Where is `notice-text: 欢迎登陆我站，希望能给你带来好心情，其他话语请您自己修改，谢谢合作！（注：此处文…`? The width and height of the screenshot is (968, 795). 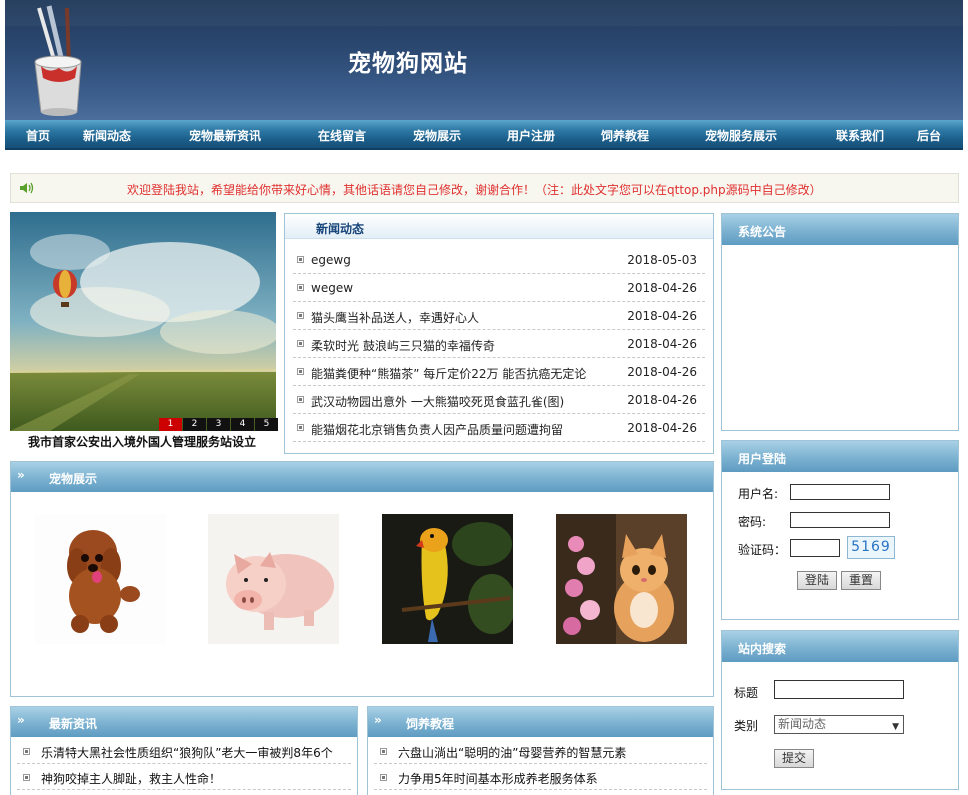 notice-text: 欢迎登陆我站，希望能给你带来好心情，其他话语请您自己修改，谢谢合作！（注：此处文… is located at coordinates (474, 190).